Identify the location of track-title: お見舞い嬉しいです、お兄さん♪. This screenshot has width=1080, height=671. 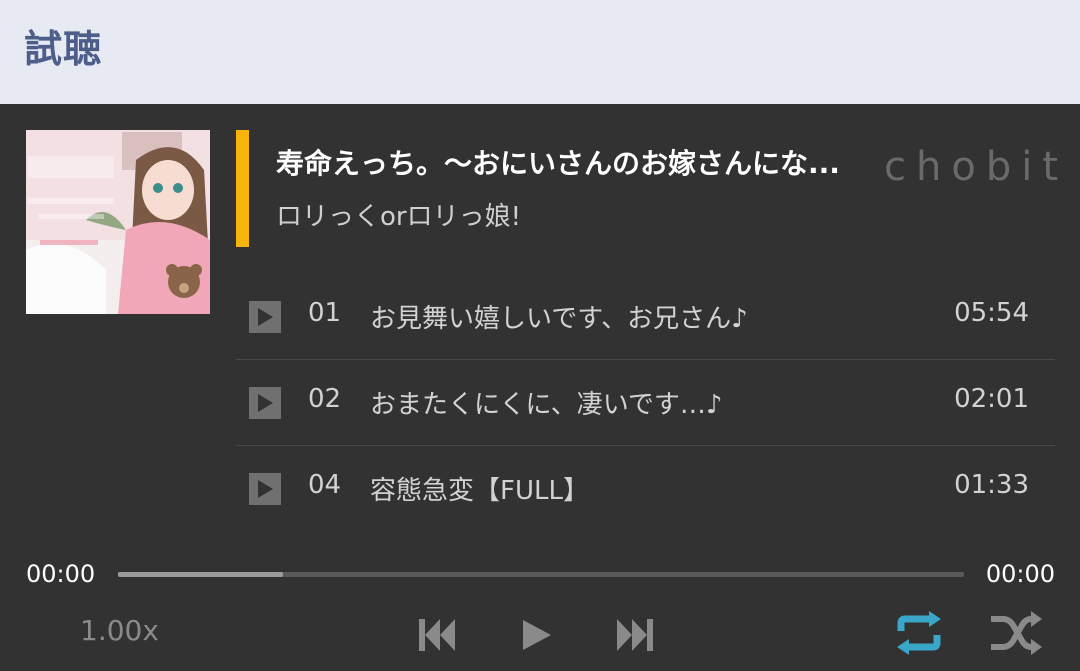
(559, 319).